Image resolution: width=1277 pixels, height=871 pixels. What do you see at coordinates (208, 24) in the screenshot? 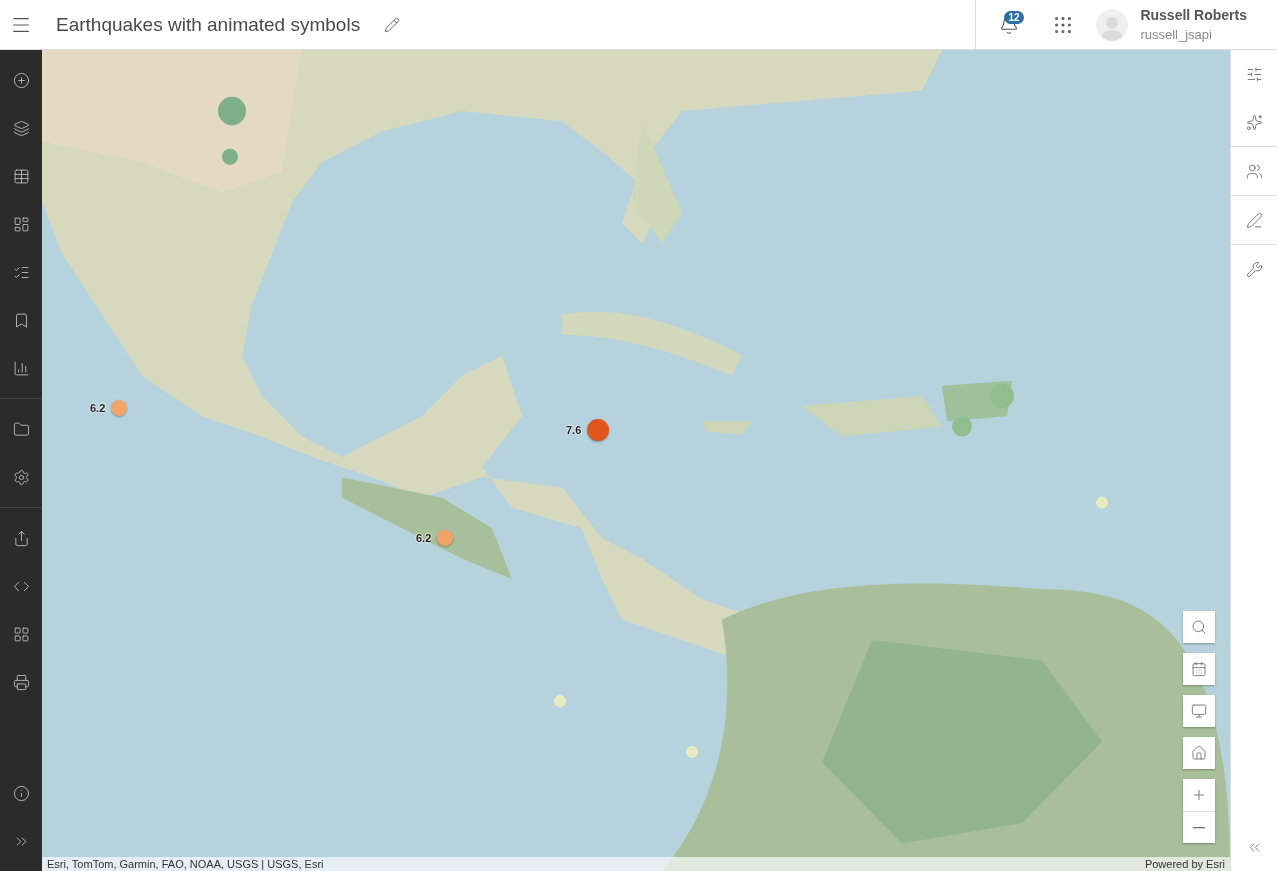
I see `app-title: Earthquakes with animated symbols` at bounding box center [208, 24].